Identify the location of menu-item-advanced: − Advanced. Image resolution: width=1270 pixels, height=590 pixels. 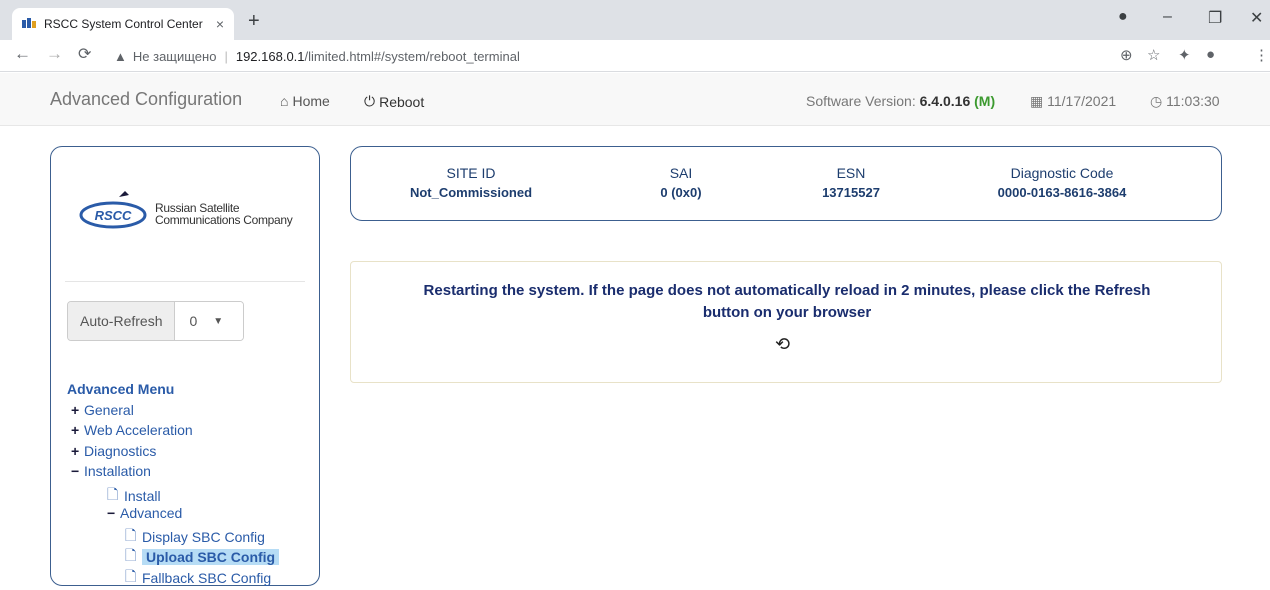
(144, 513).